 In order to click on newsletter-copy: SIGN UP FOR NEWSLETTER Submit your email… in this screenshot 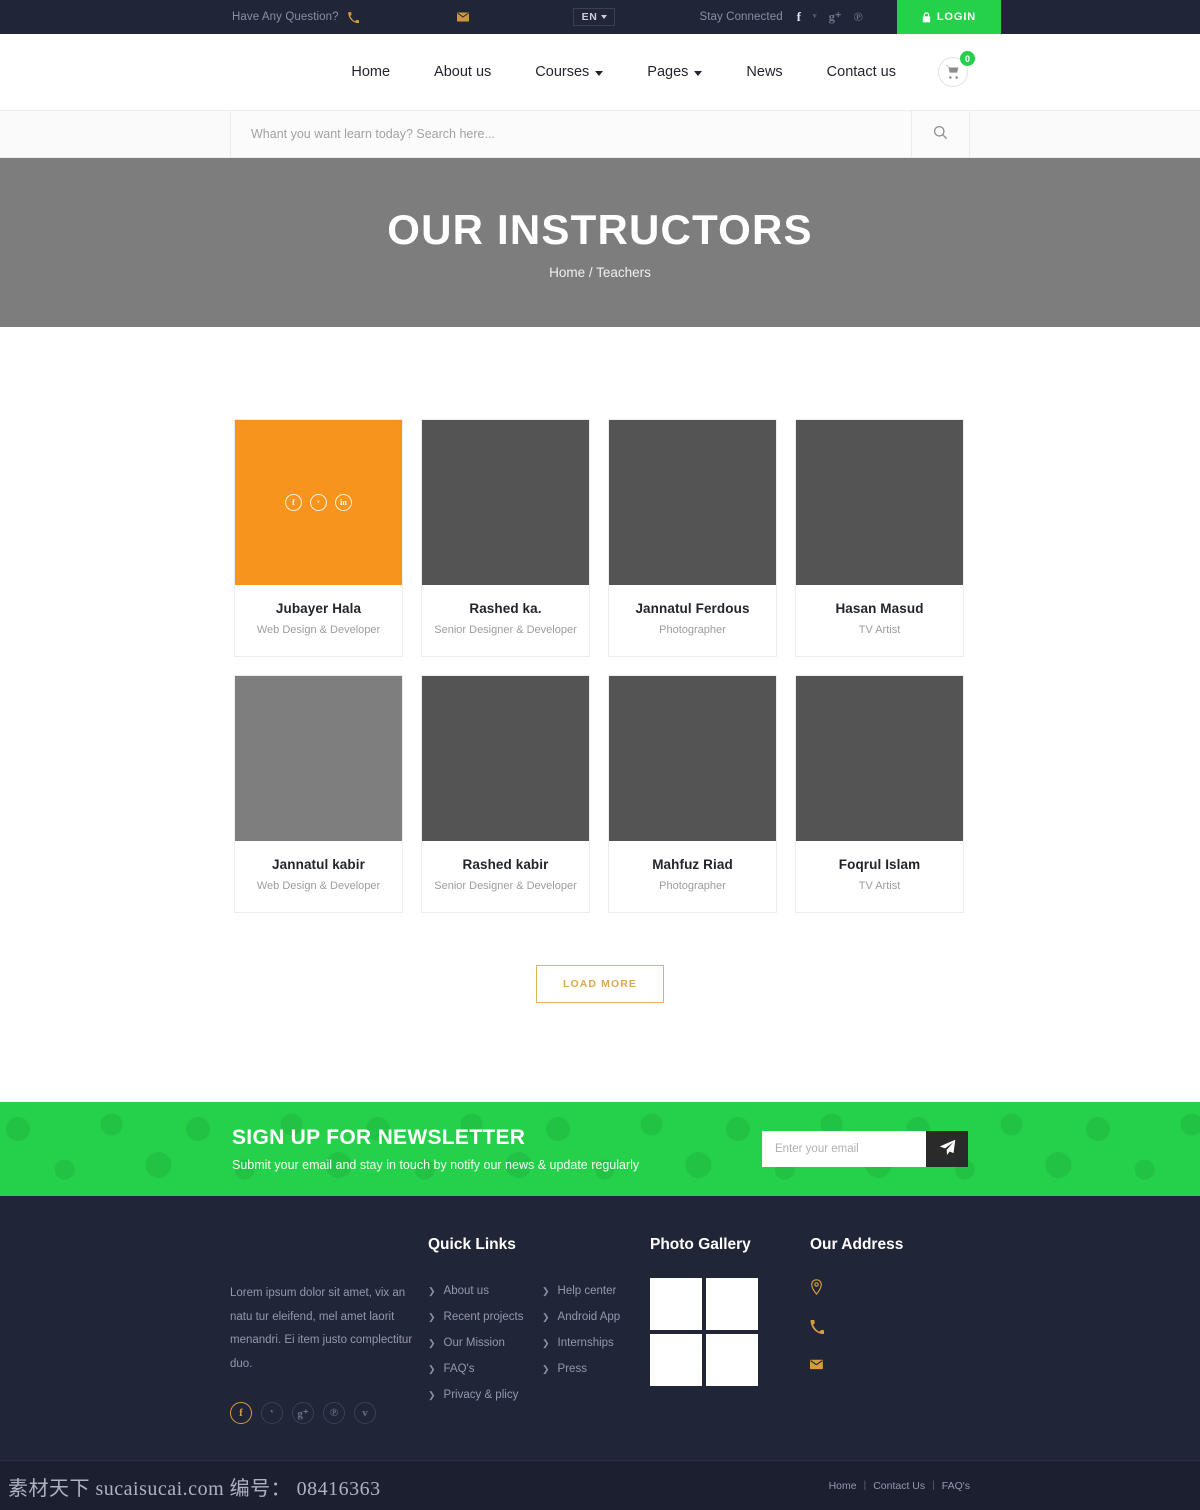, I will do `click(435, 1149)`.